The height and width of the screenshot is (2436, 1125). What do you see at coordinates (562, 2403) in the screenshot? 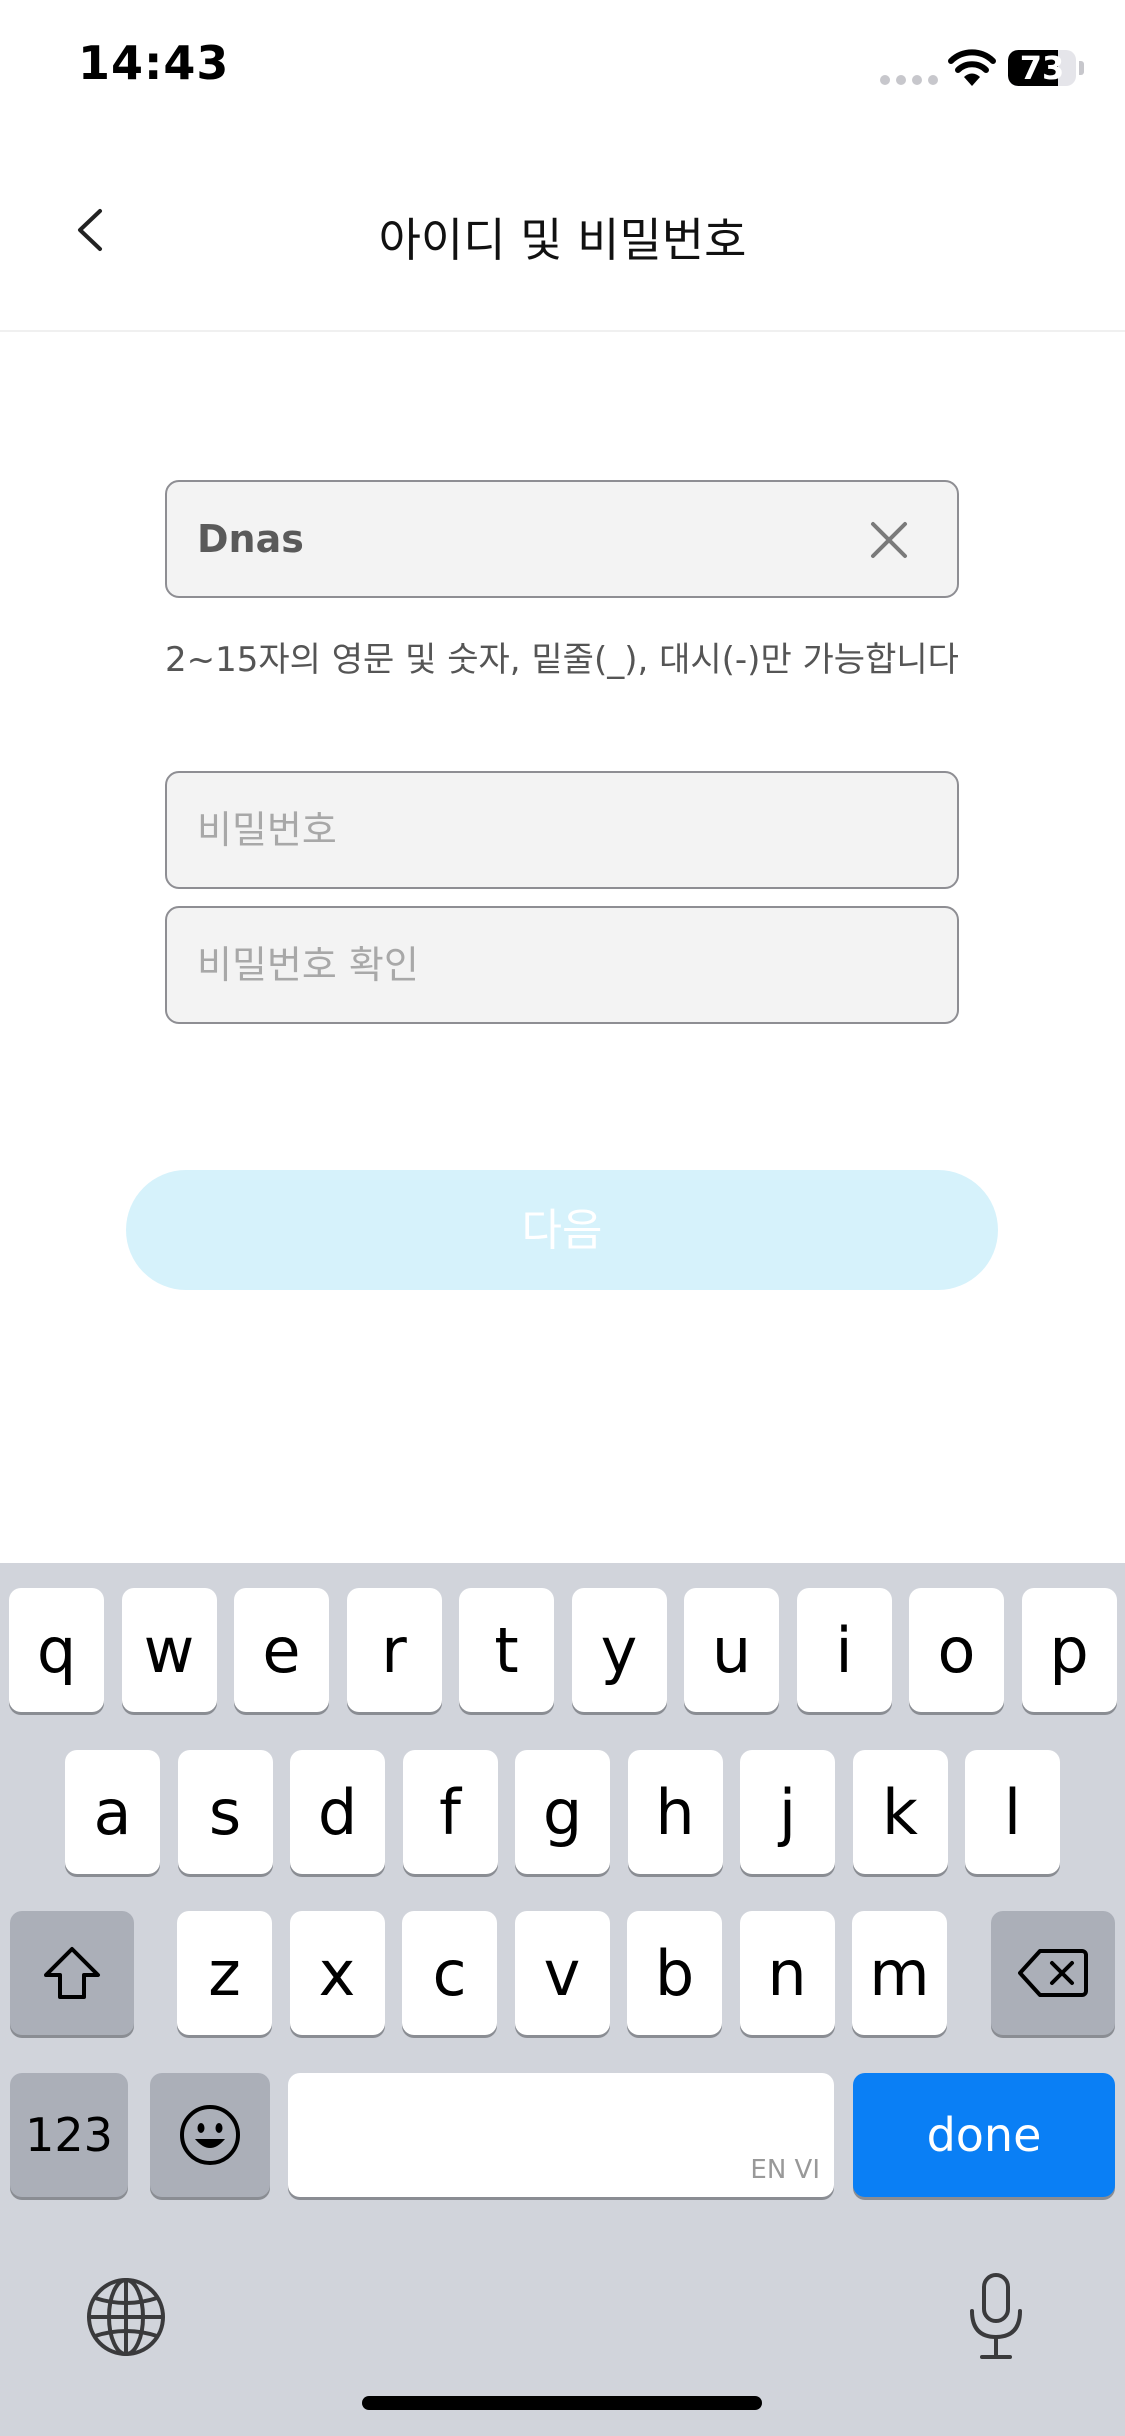
I see `home-indicator` at bounding box center [562, 2403].